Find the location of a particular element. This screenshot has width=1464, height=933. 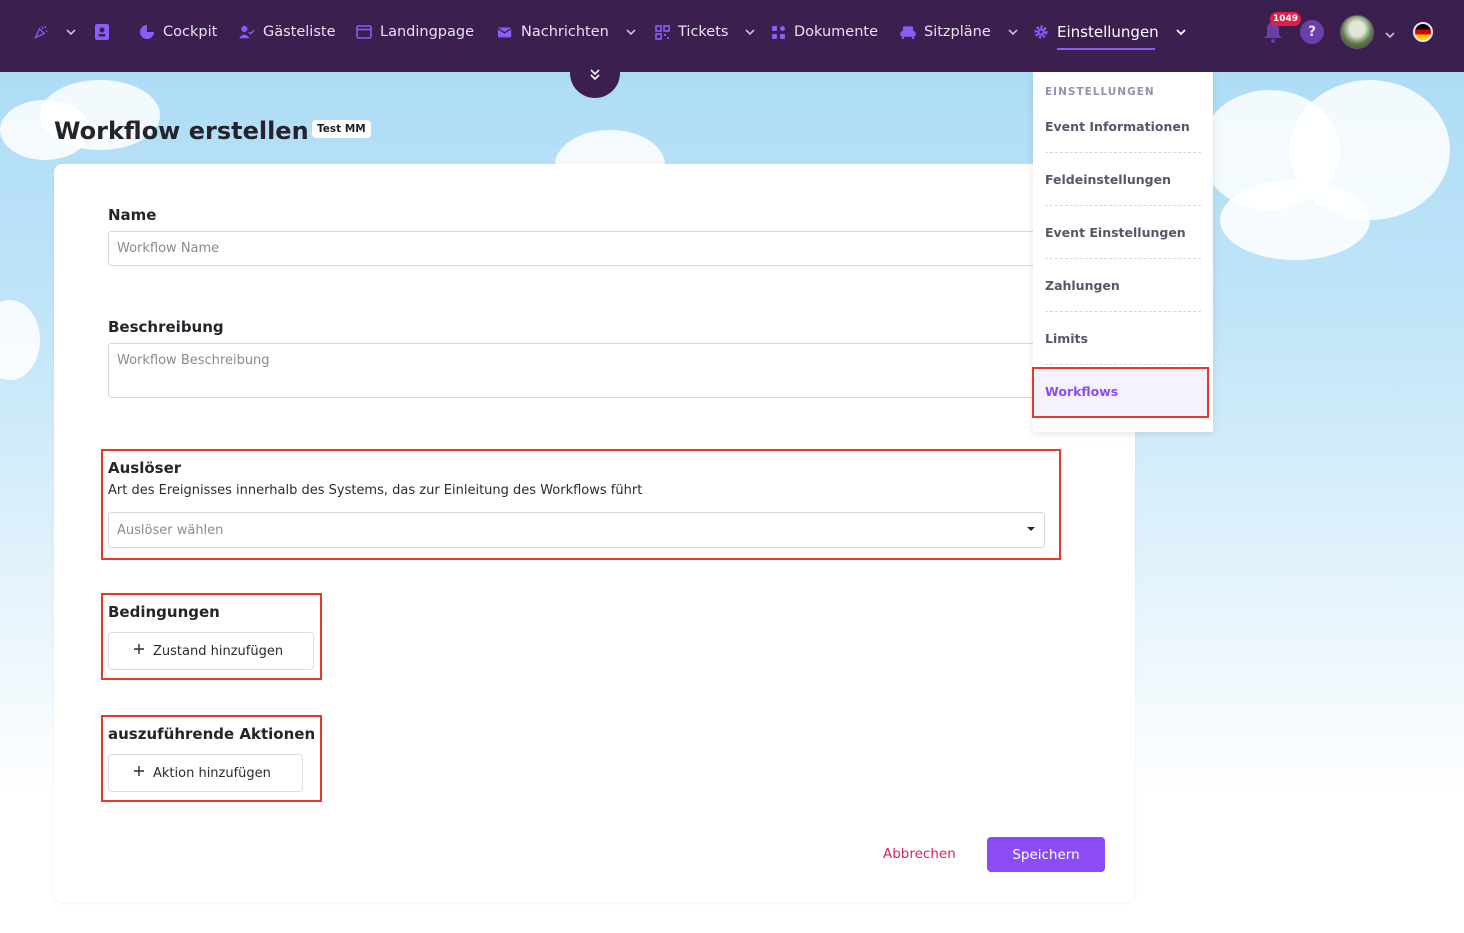

app-logo-menu is located at coordinates (55, 32).